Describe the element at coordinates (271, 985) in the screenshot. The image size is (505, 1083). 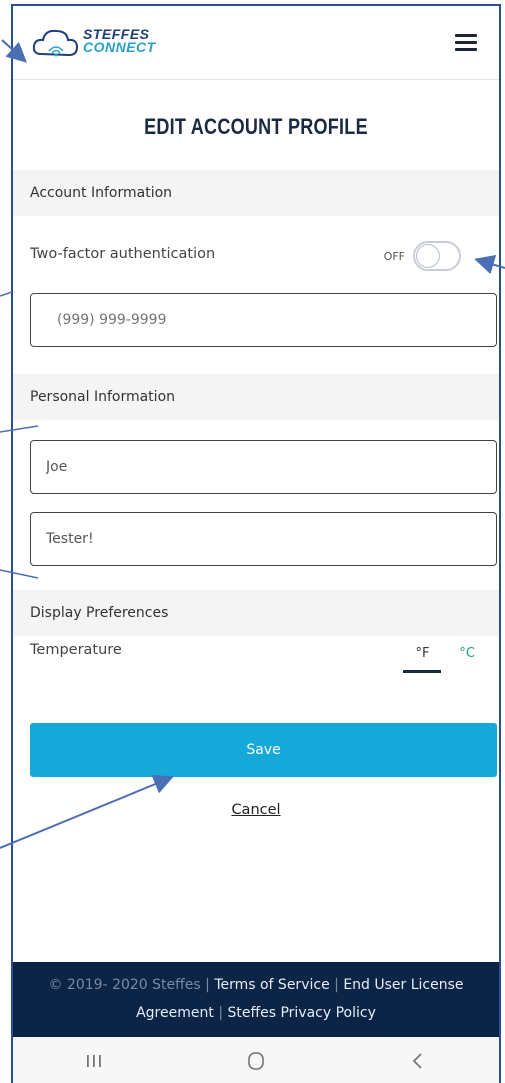
I see `terms-of-service-link: Terms of Service` at that location.